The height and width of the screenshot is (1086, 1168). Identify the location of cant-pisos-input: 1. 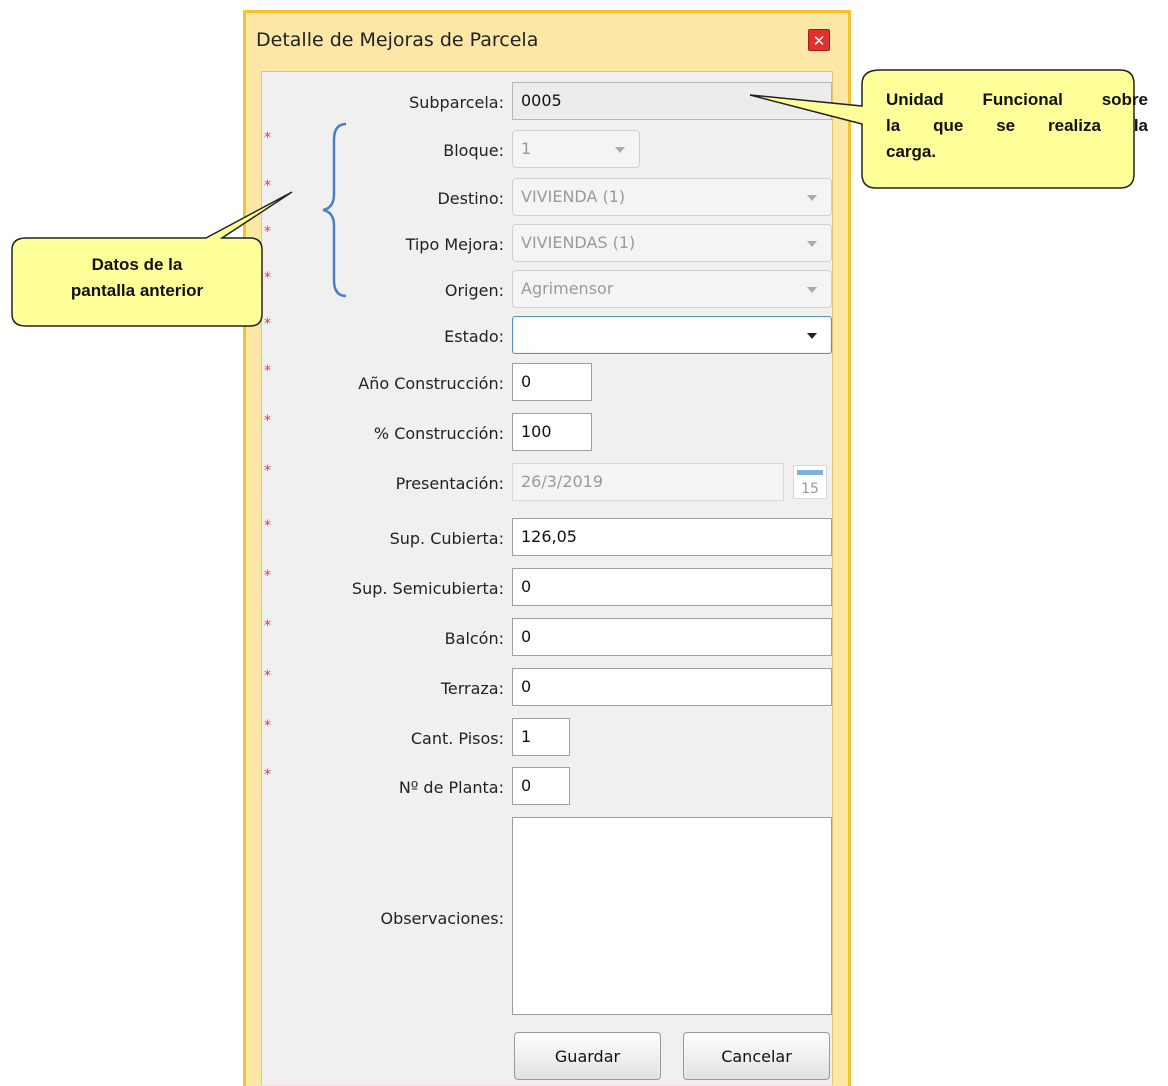
(541, 737).